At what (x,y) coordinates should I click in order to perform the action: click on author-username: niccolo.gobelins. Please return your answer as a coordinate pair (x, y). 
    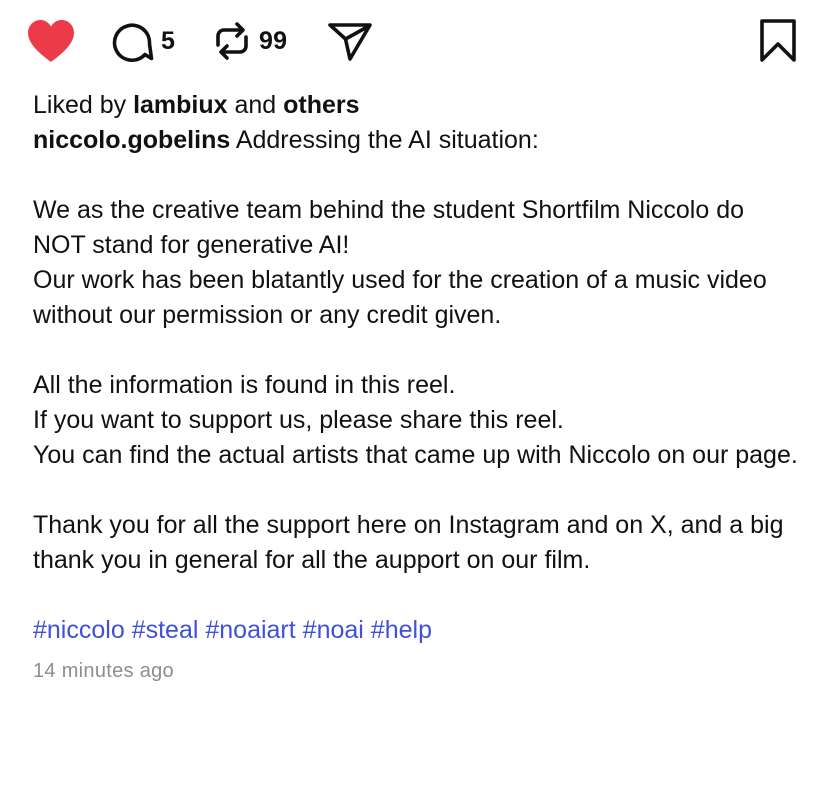
    Looking at the image, I should click on (131, 140).